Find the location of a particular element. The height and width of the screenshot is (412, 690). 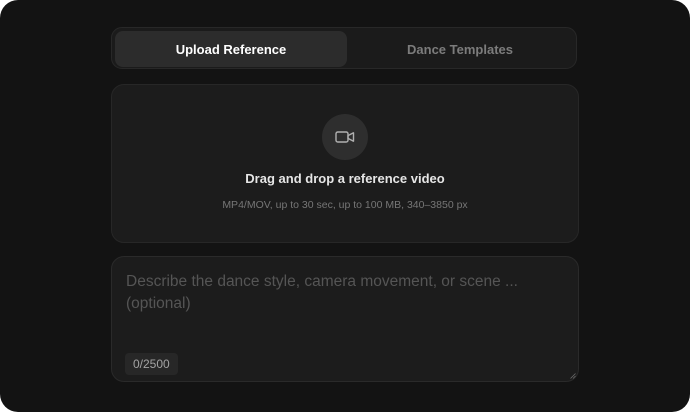

prompt-textarea is located at coordinates (344, 306).